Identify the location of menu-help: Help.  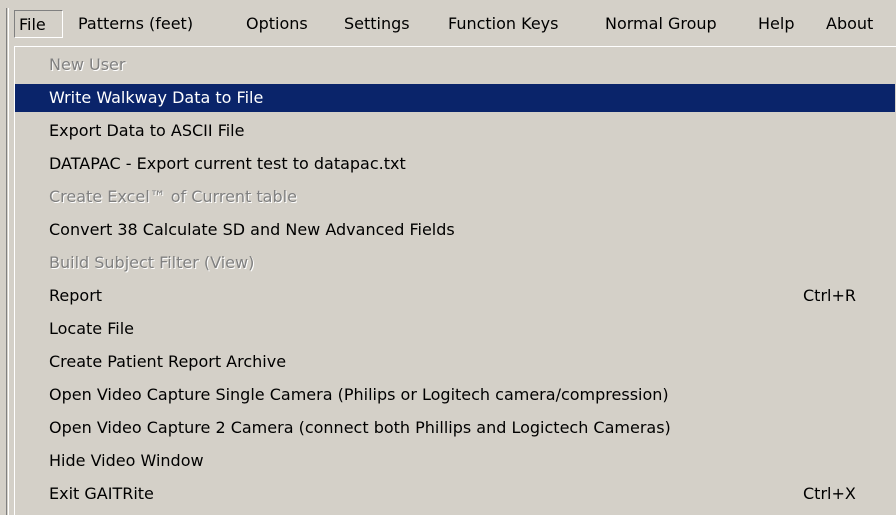
(776, 24).